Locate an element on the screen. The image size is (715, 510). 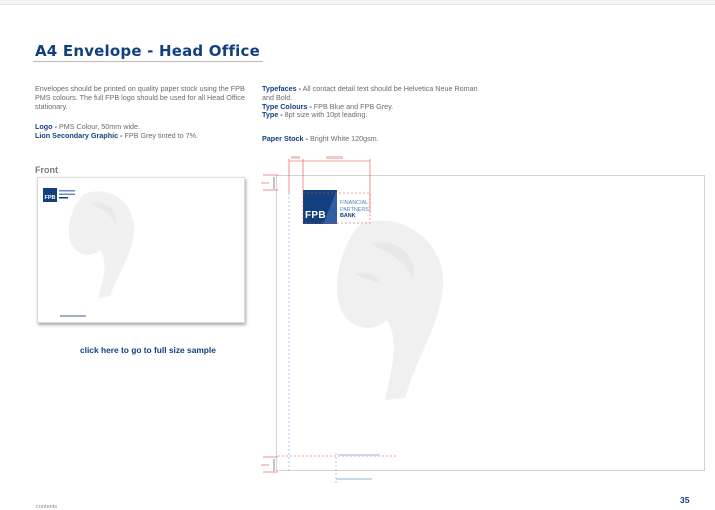
title-divider is located at coordinates (148, 61).